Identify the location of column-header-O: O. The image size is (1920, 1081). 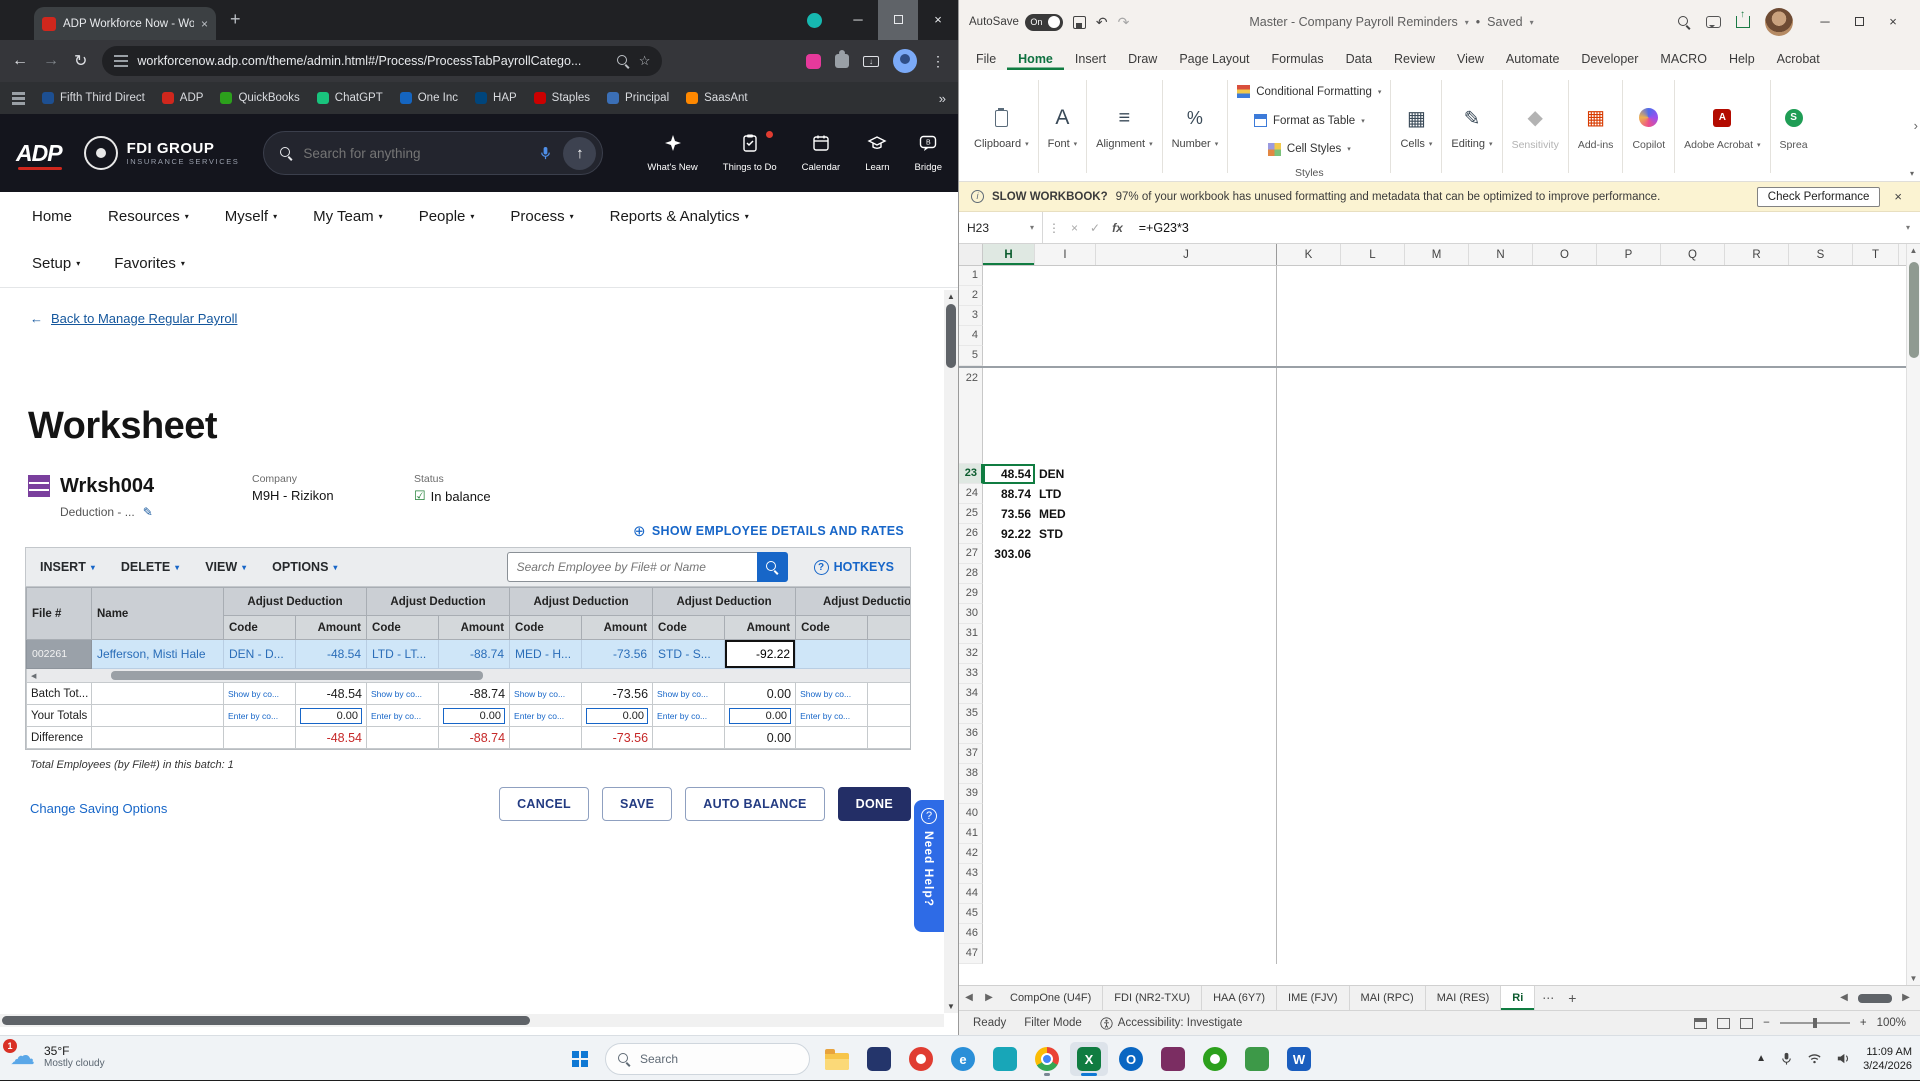
(1565, 254).